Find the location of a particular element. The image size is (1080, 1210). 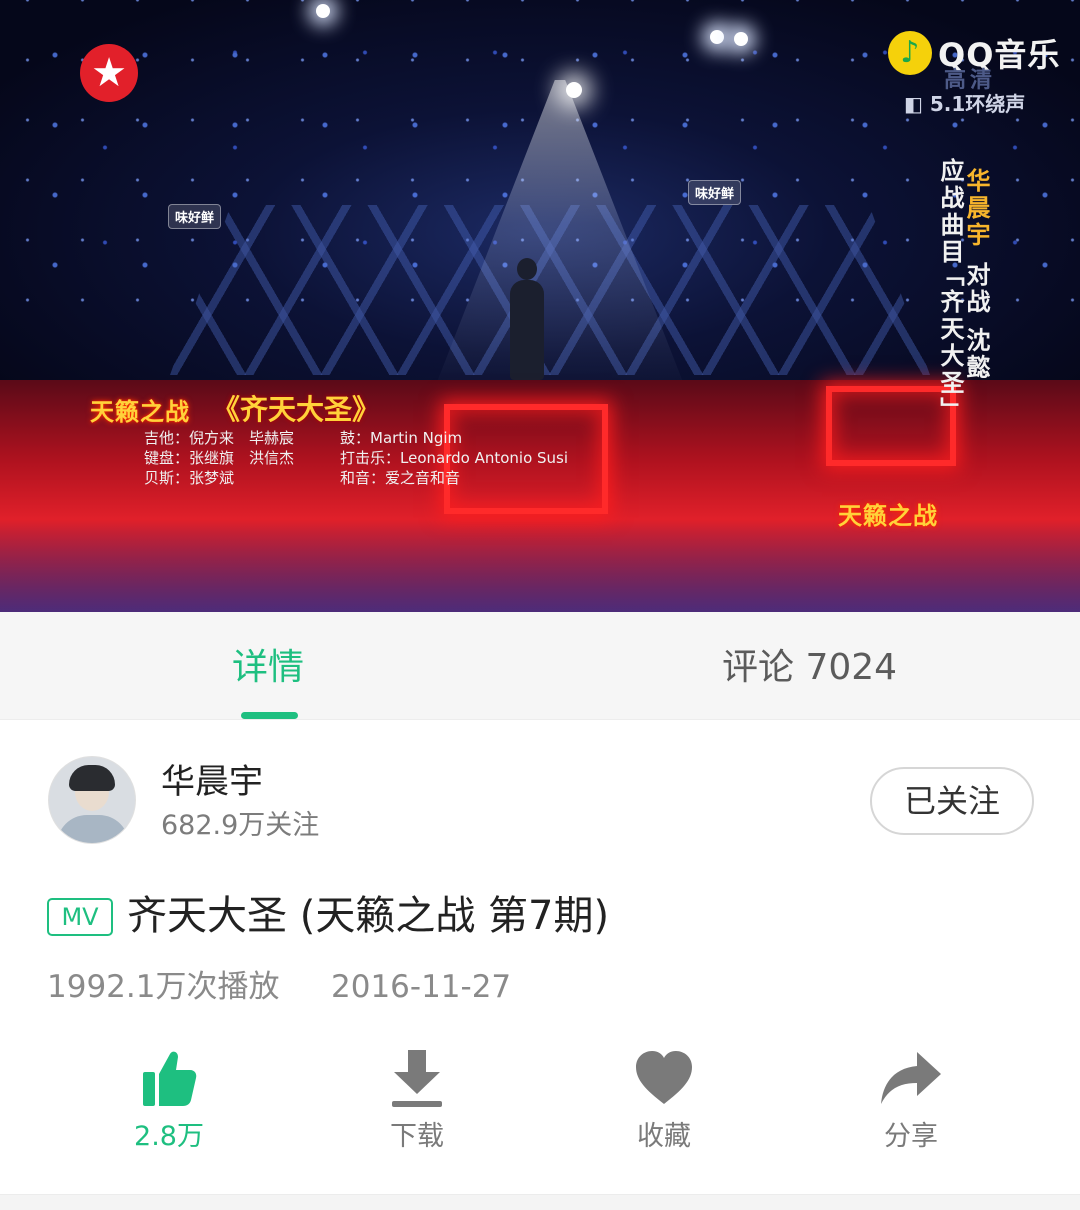

like-button: 2.8万 is located at coordinates (169, 1101).